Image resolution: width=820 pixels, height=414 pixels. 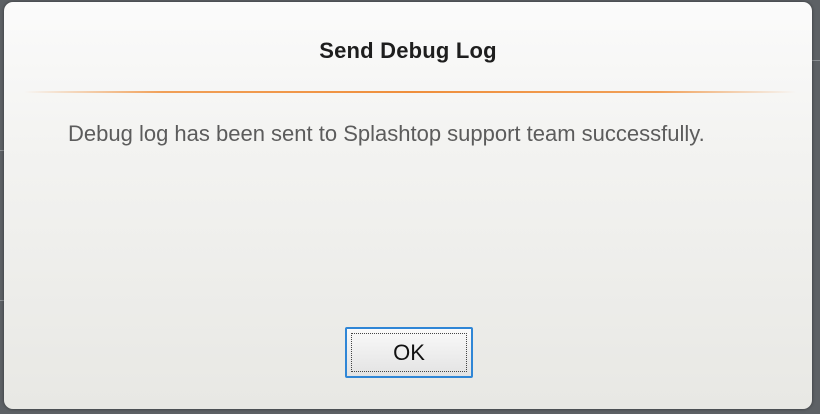 I want to click on ok-button: OK, so click(x=409, y=352).